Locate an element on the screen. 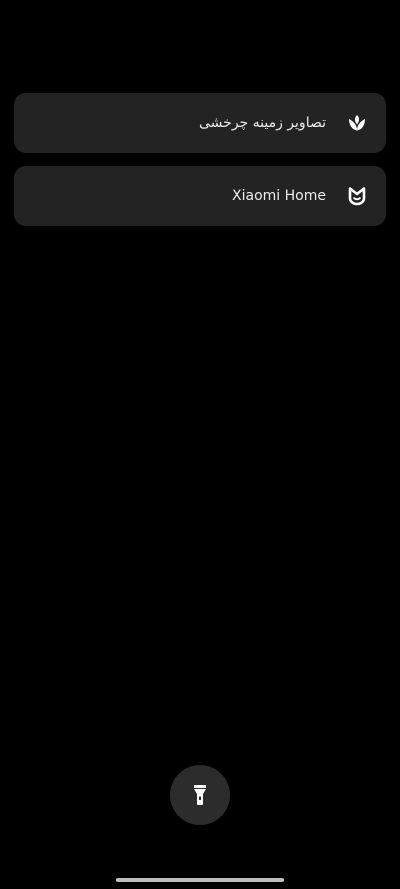 This screenshot has width=400, height=889. shortcut-xiaomi-home: Xiaomi Home is located at coordinates (200, 196).